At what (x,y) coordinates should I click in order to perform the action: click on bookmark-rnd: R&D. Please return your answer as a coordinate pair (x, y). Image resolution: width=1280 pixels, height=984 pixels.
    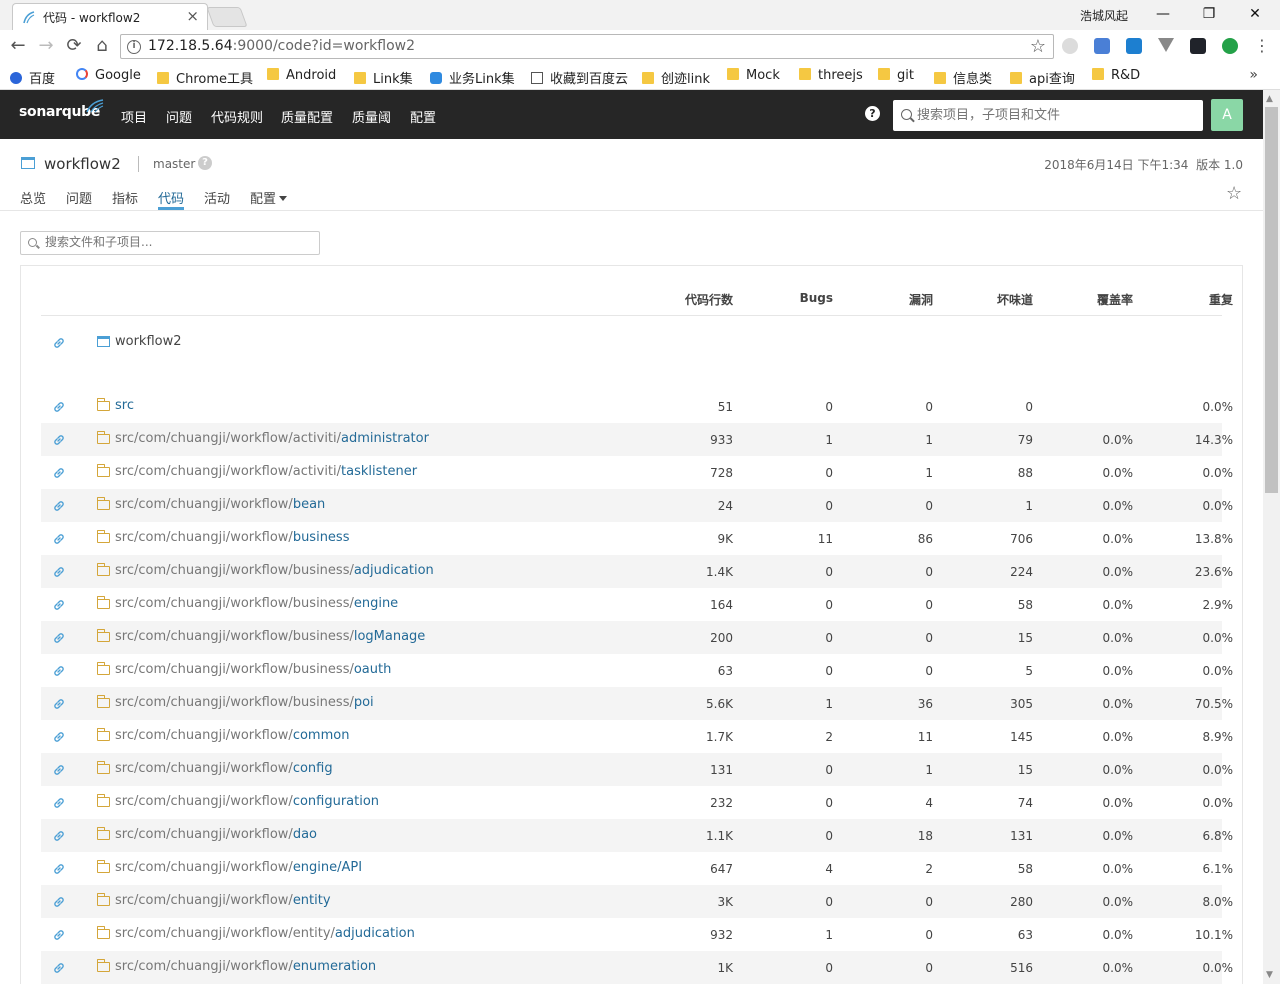
    Looking at the image, I should click on (1116, 75).